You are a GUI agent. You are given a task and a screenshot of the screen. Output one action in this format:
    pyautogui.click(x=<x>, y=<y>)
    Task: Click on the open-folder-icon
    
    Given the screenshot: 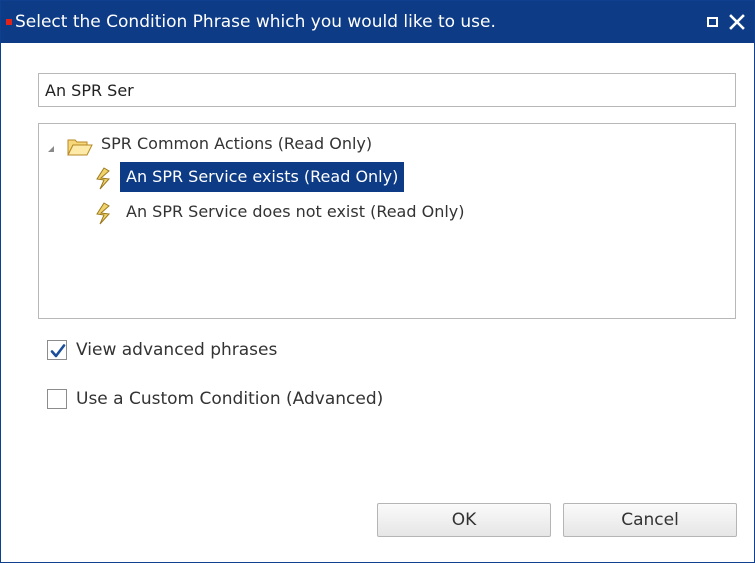 What is the action you would take?
    pyautogui.click(x=80, y=147)
    